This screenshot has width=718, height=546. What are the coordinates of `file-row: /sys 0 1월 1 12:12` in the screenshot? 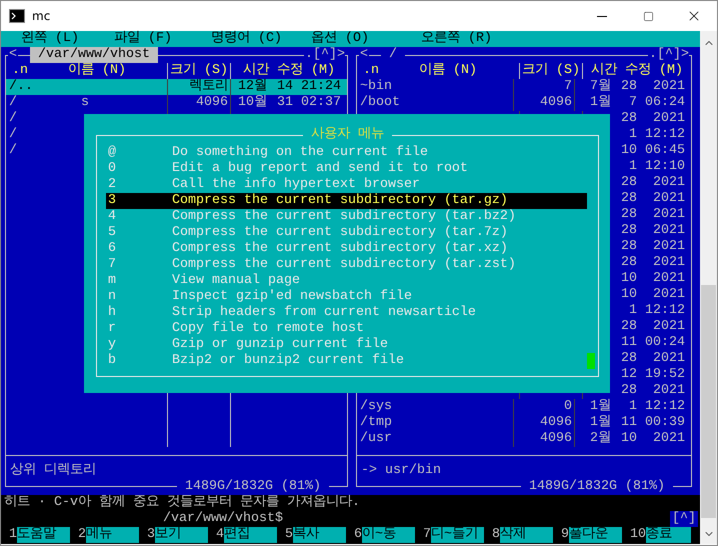 It's located at (524, 407).